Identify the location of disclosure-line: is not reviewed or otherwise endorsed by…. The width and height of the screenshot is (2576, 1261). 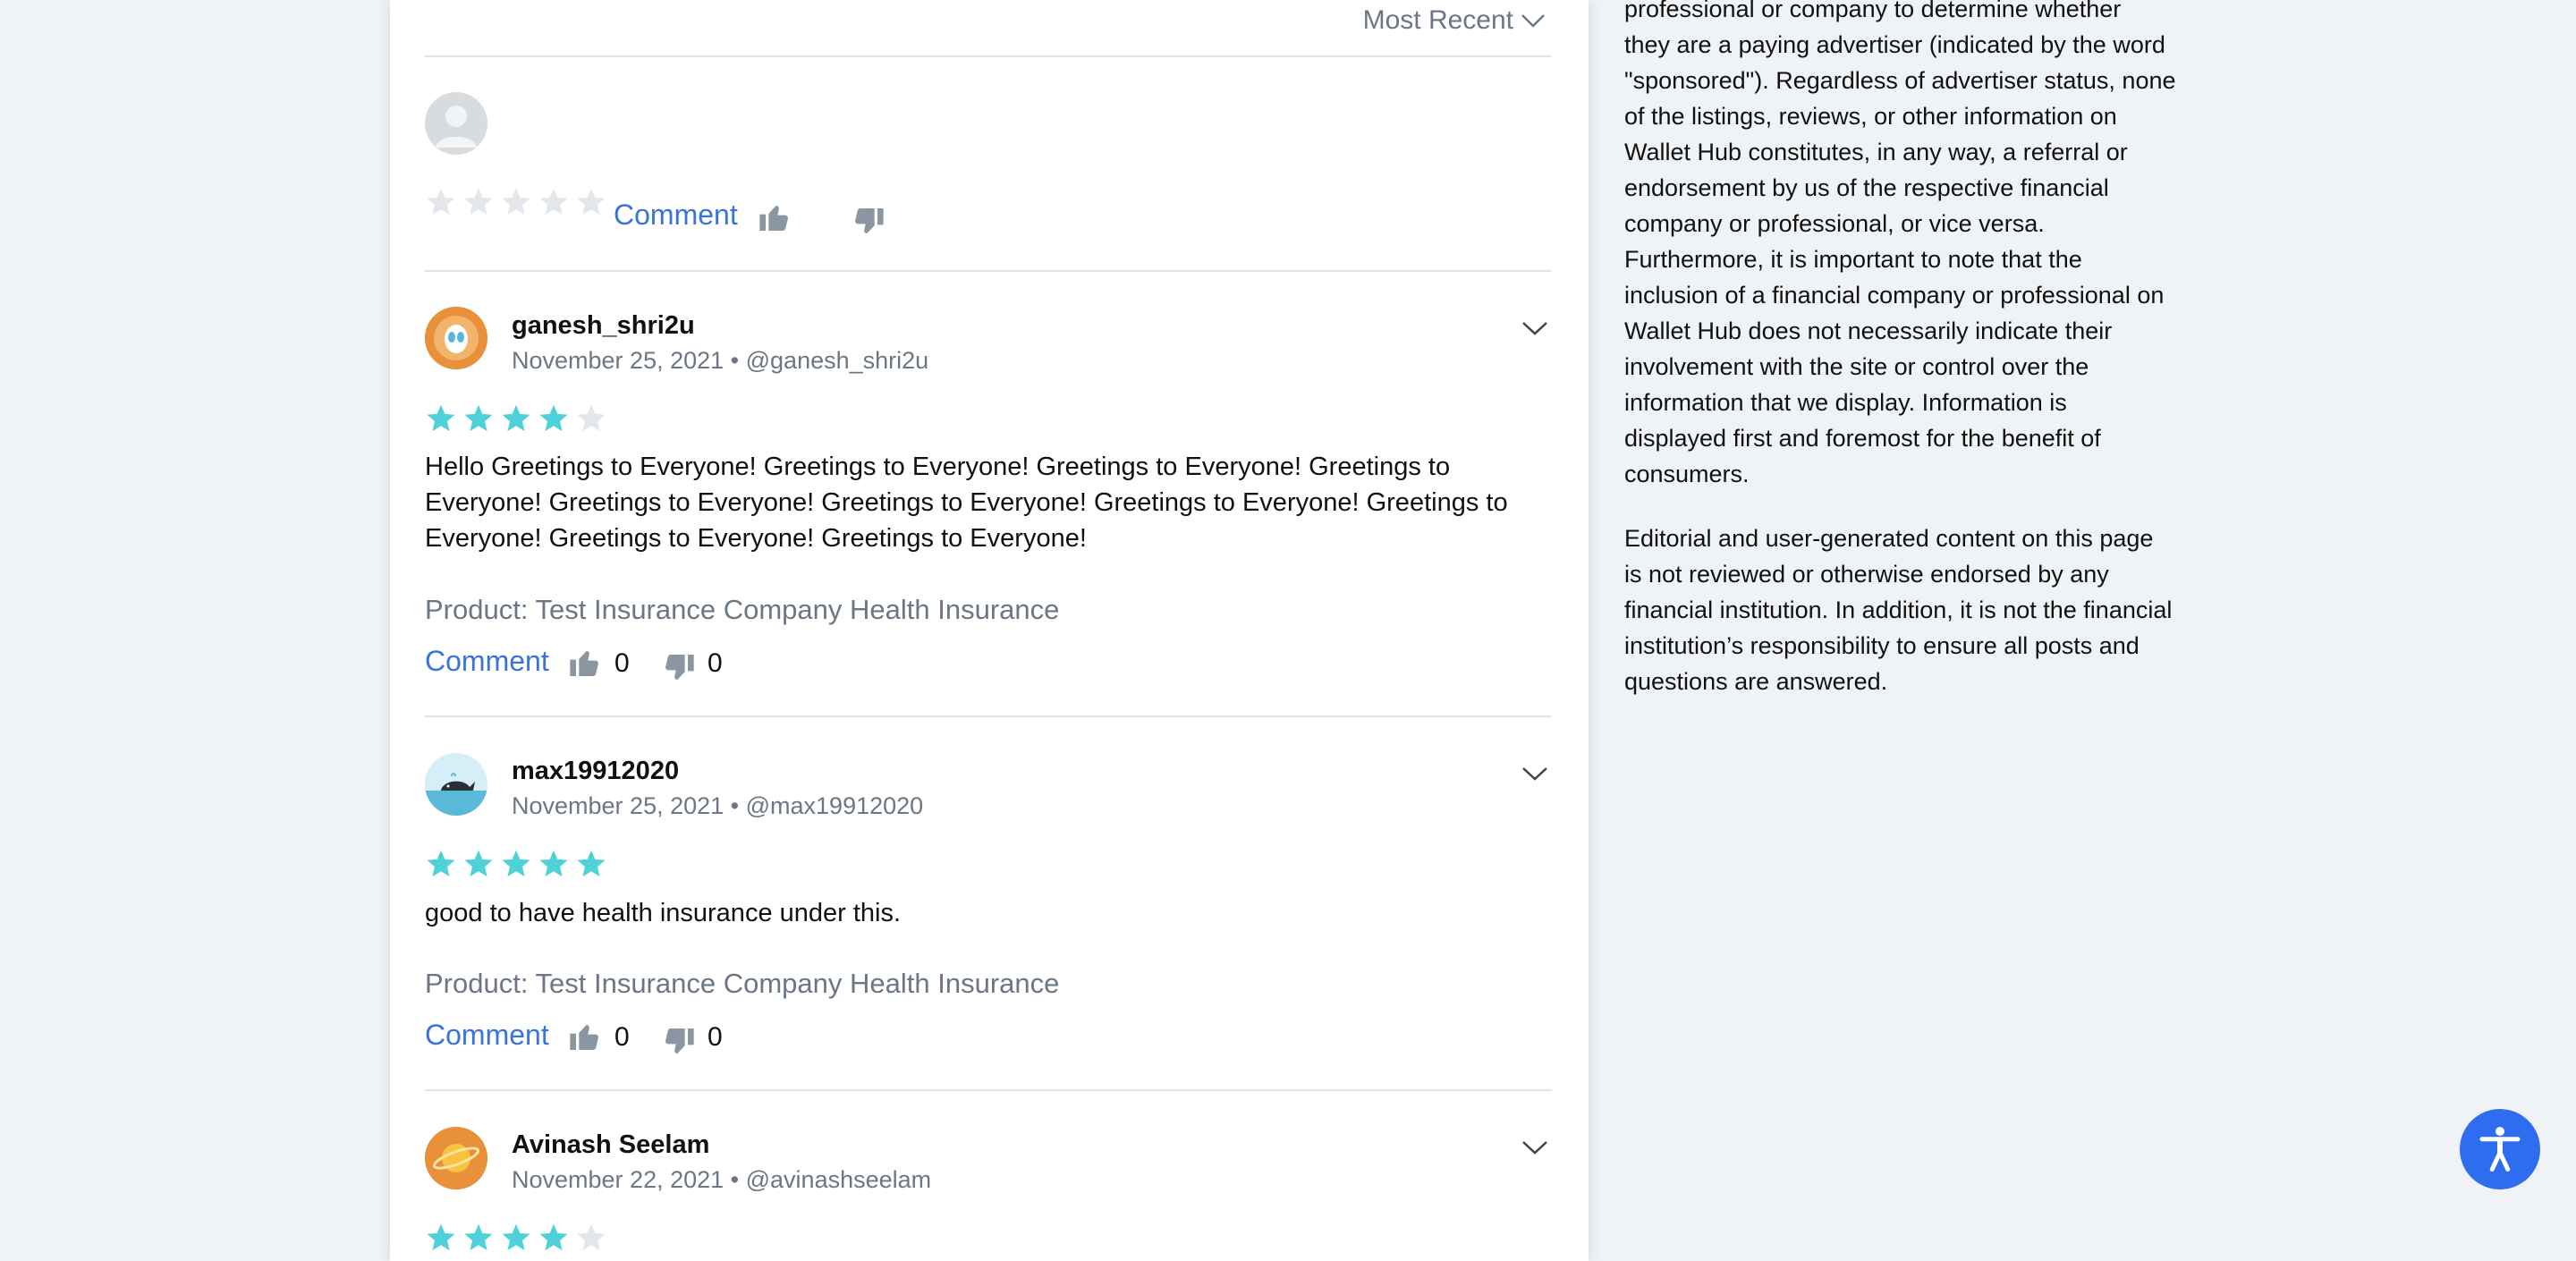
(1866, 574).